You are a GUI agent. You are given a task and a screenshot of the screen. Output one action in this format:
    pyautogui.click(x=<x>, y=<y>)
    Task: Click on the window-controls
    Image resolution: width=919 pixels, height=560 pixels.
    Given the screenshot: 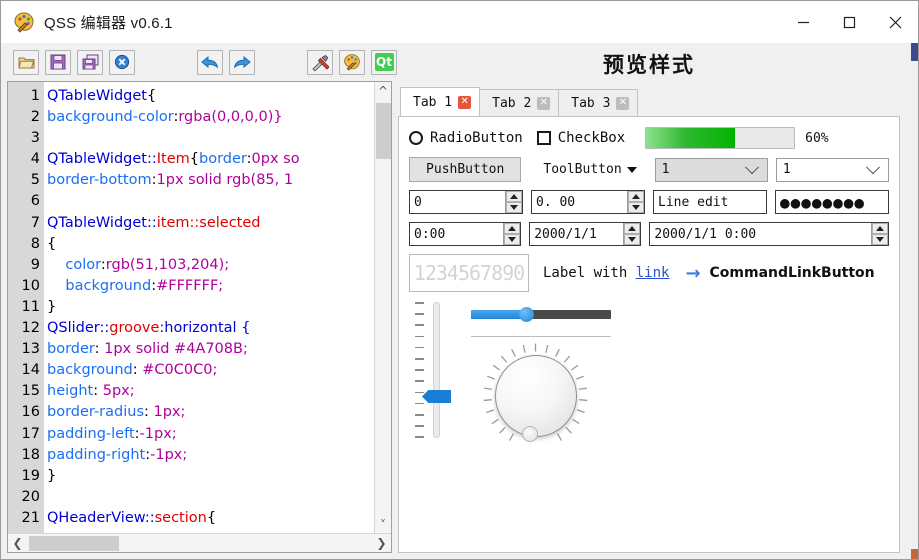 What is the action you would take?
    pyautogui.click(x=849, y=22)
    